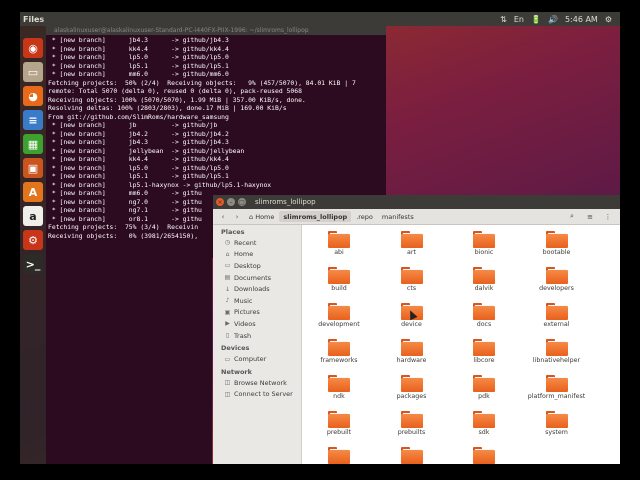 Image resolution: width=640 pixels, height=480 pixels. I want to click on folder-item: frameworks, so click(339, 354).